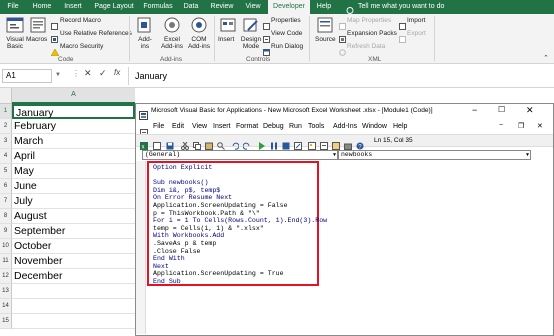  What do you see at coordinates (273, 126) in the screenshot?
I see `menu-debug: Debug` at bounding box center [273, 126].